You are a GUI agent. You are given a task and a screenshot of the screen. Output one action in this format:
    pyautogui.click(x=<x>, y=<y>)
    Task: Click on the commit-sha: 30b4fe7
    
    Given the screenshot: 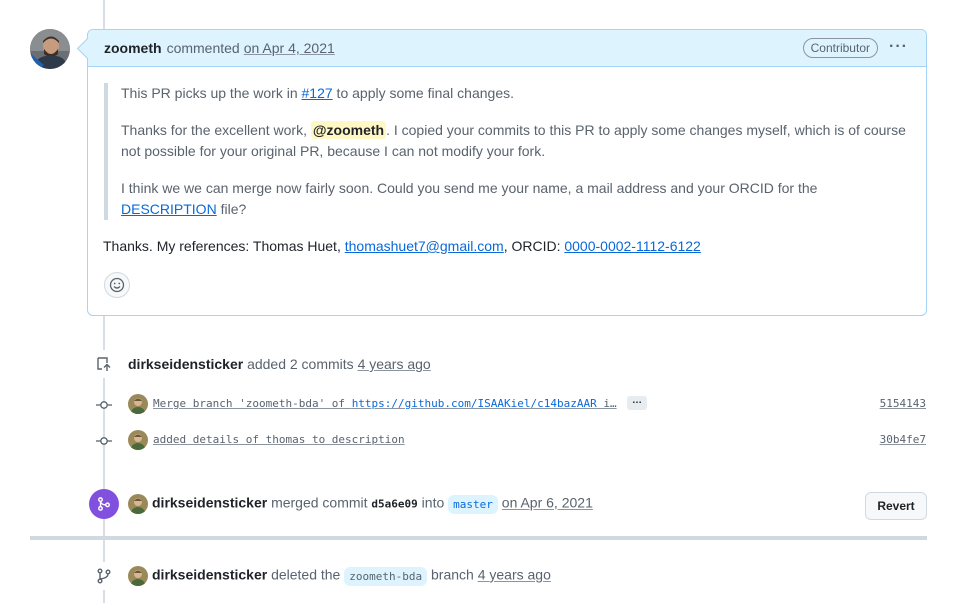 What is the action you would take?
    pyautogui.click(x=903, y=439)
    